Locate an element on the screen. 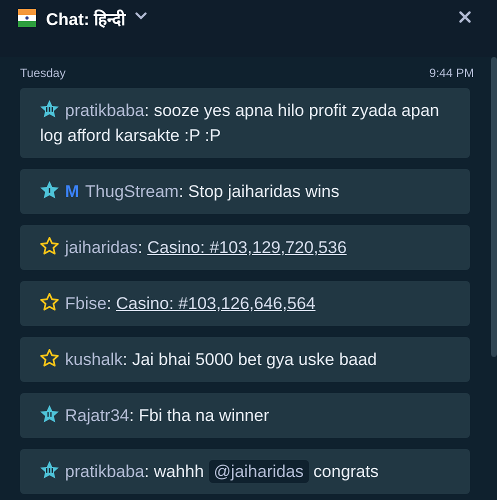 Image resolution: width=497 pixels, height=500 pixels. chat-message: M ThugStream: Stop jaiharidas wins is located at coordinates (245, 191).